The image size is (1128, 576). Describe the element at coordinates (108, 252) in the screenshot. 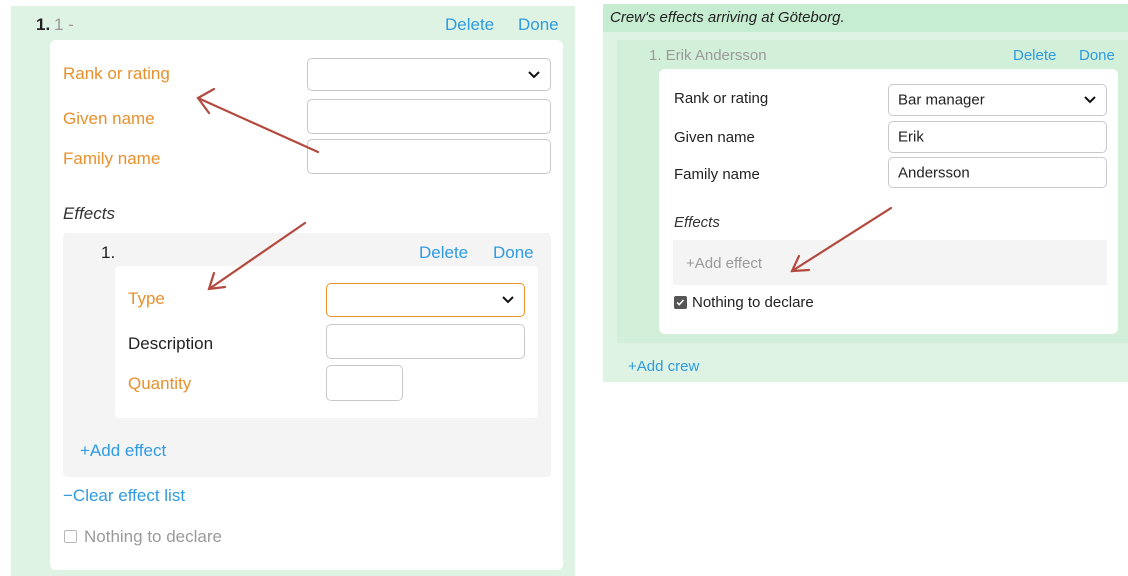

I see `effect-index: 1.` at that location.